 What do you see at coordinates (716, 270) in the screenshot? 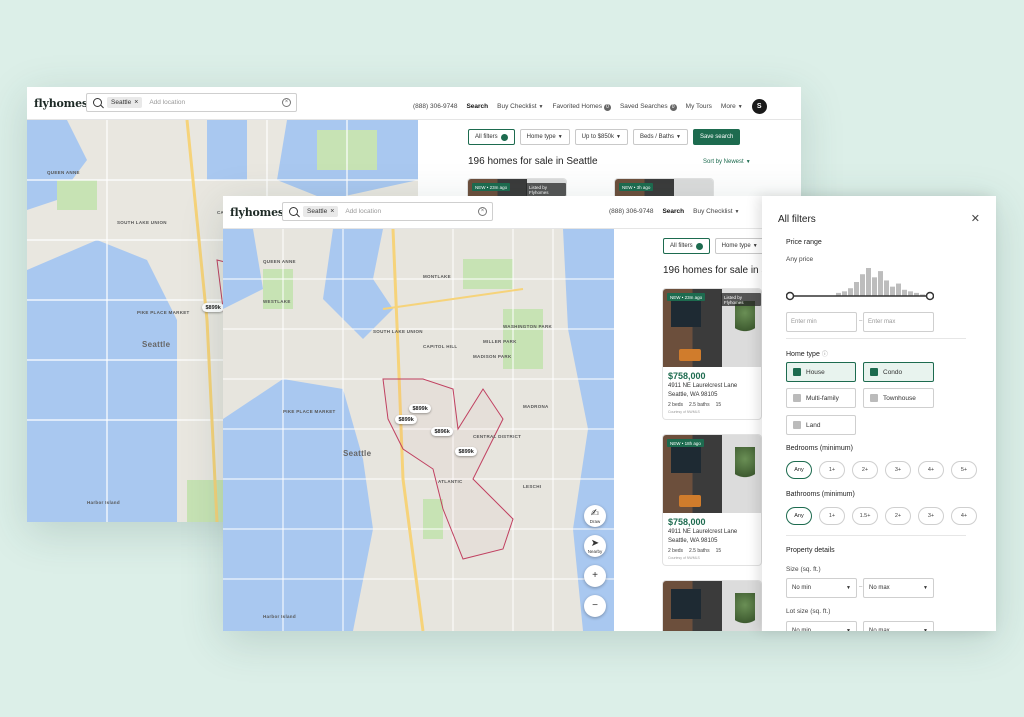
I see `results-title: 196 homes for sale in S` at bounding box center [716, 270].